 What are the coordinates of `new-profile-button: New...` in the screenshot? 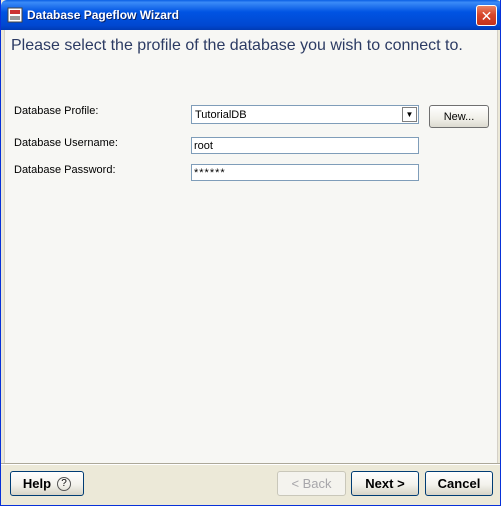 It's located at (459, 116).